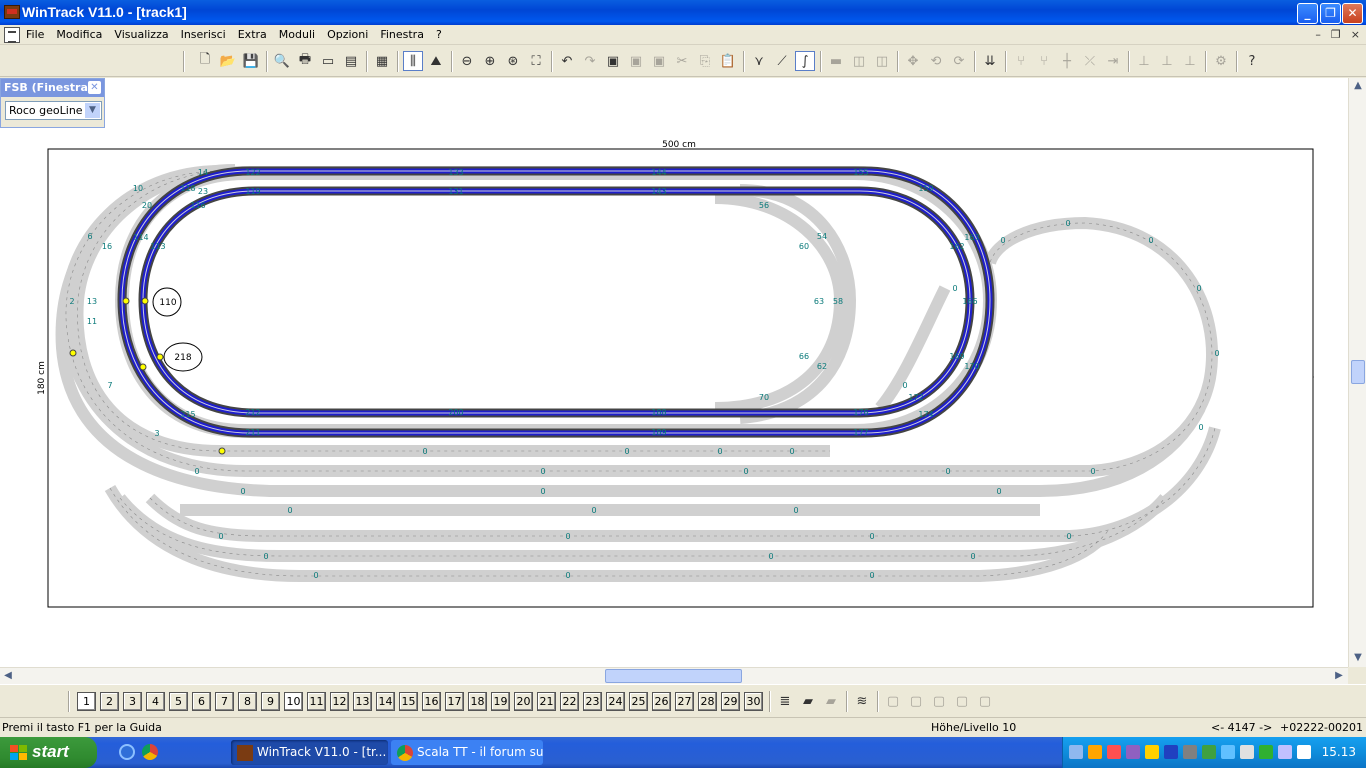 The height and width of the screenshot is (768, 1366). I want to click on layer-button-29: 29, so click(730, 701).